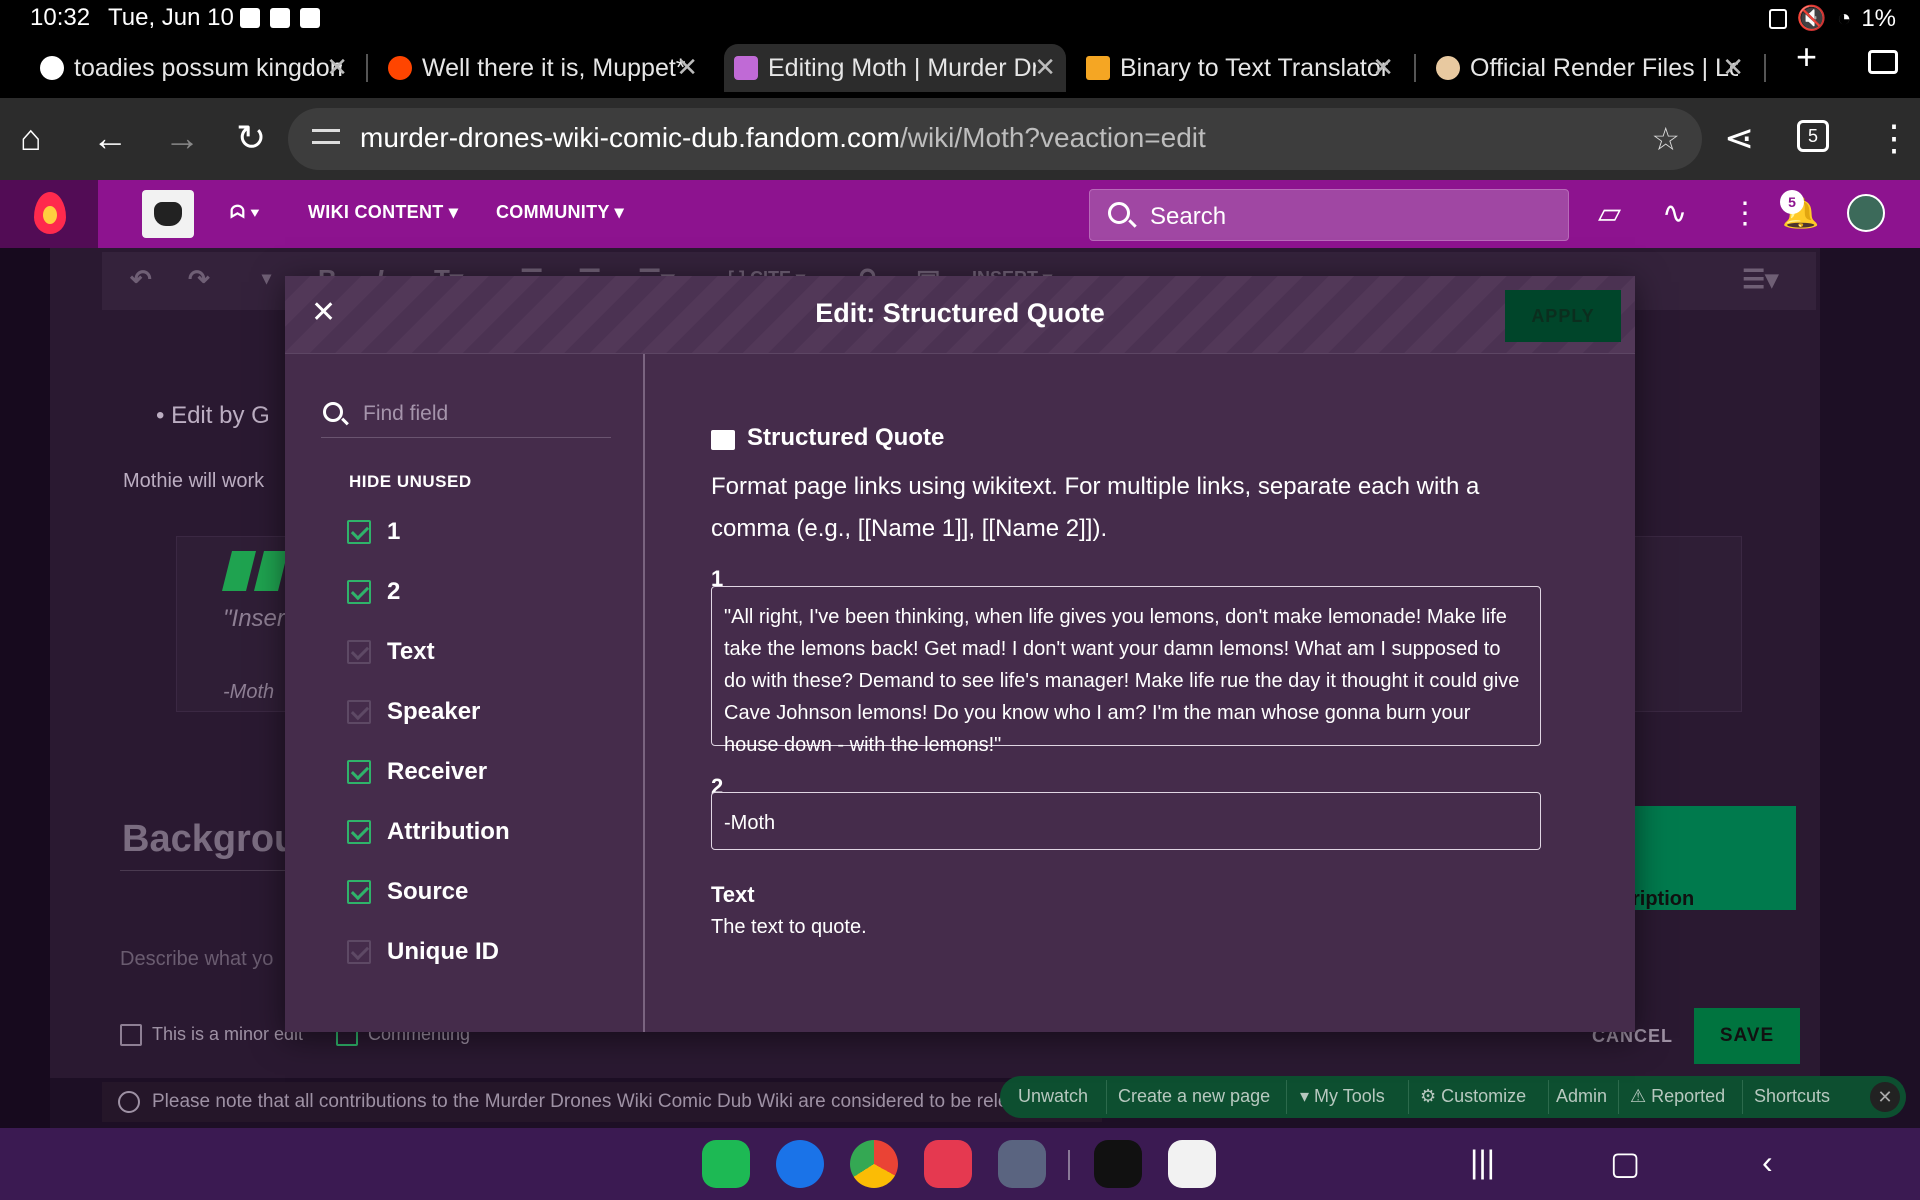 The height and width of the screenshot is (1200, 1920). I want to click on capcut-app-icon, so click(1192, 1164).